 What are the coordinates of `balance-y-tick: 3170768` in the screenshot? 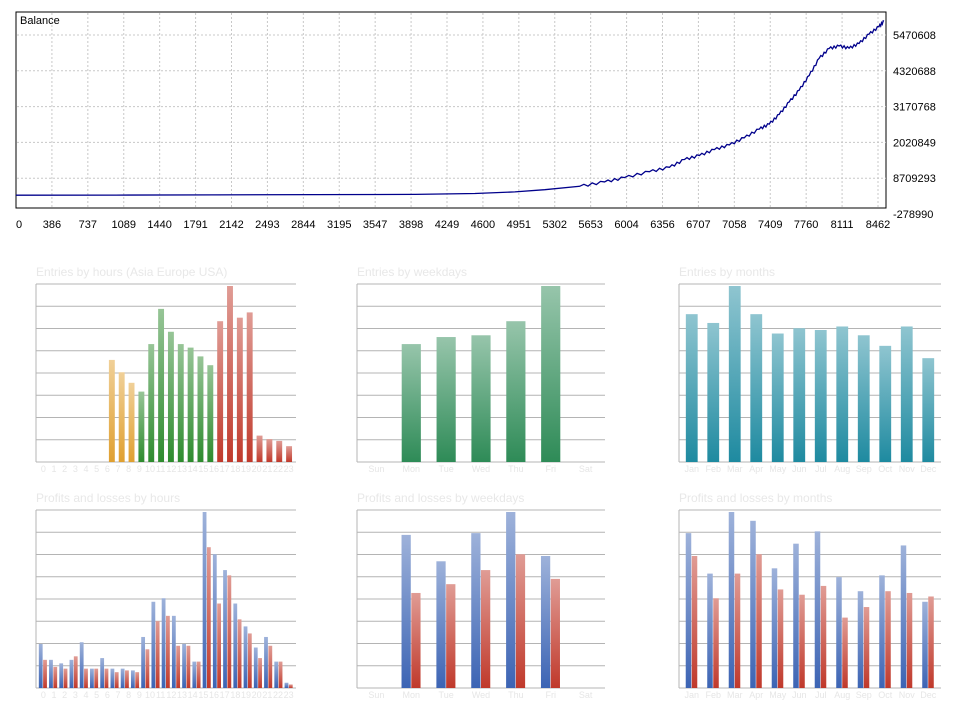 It's located at (914, 108).